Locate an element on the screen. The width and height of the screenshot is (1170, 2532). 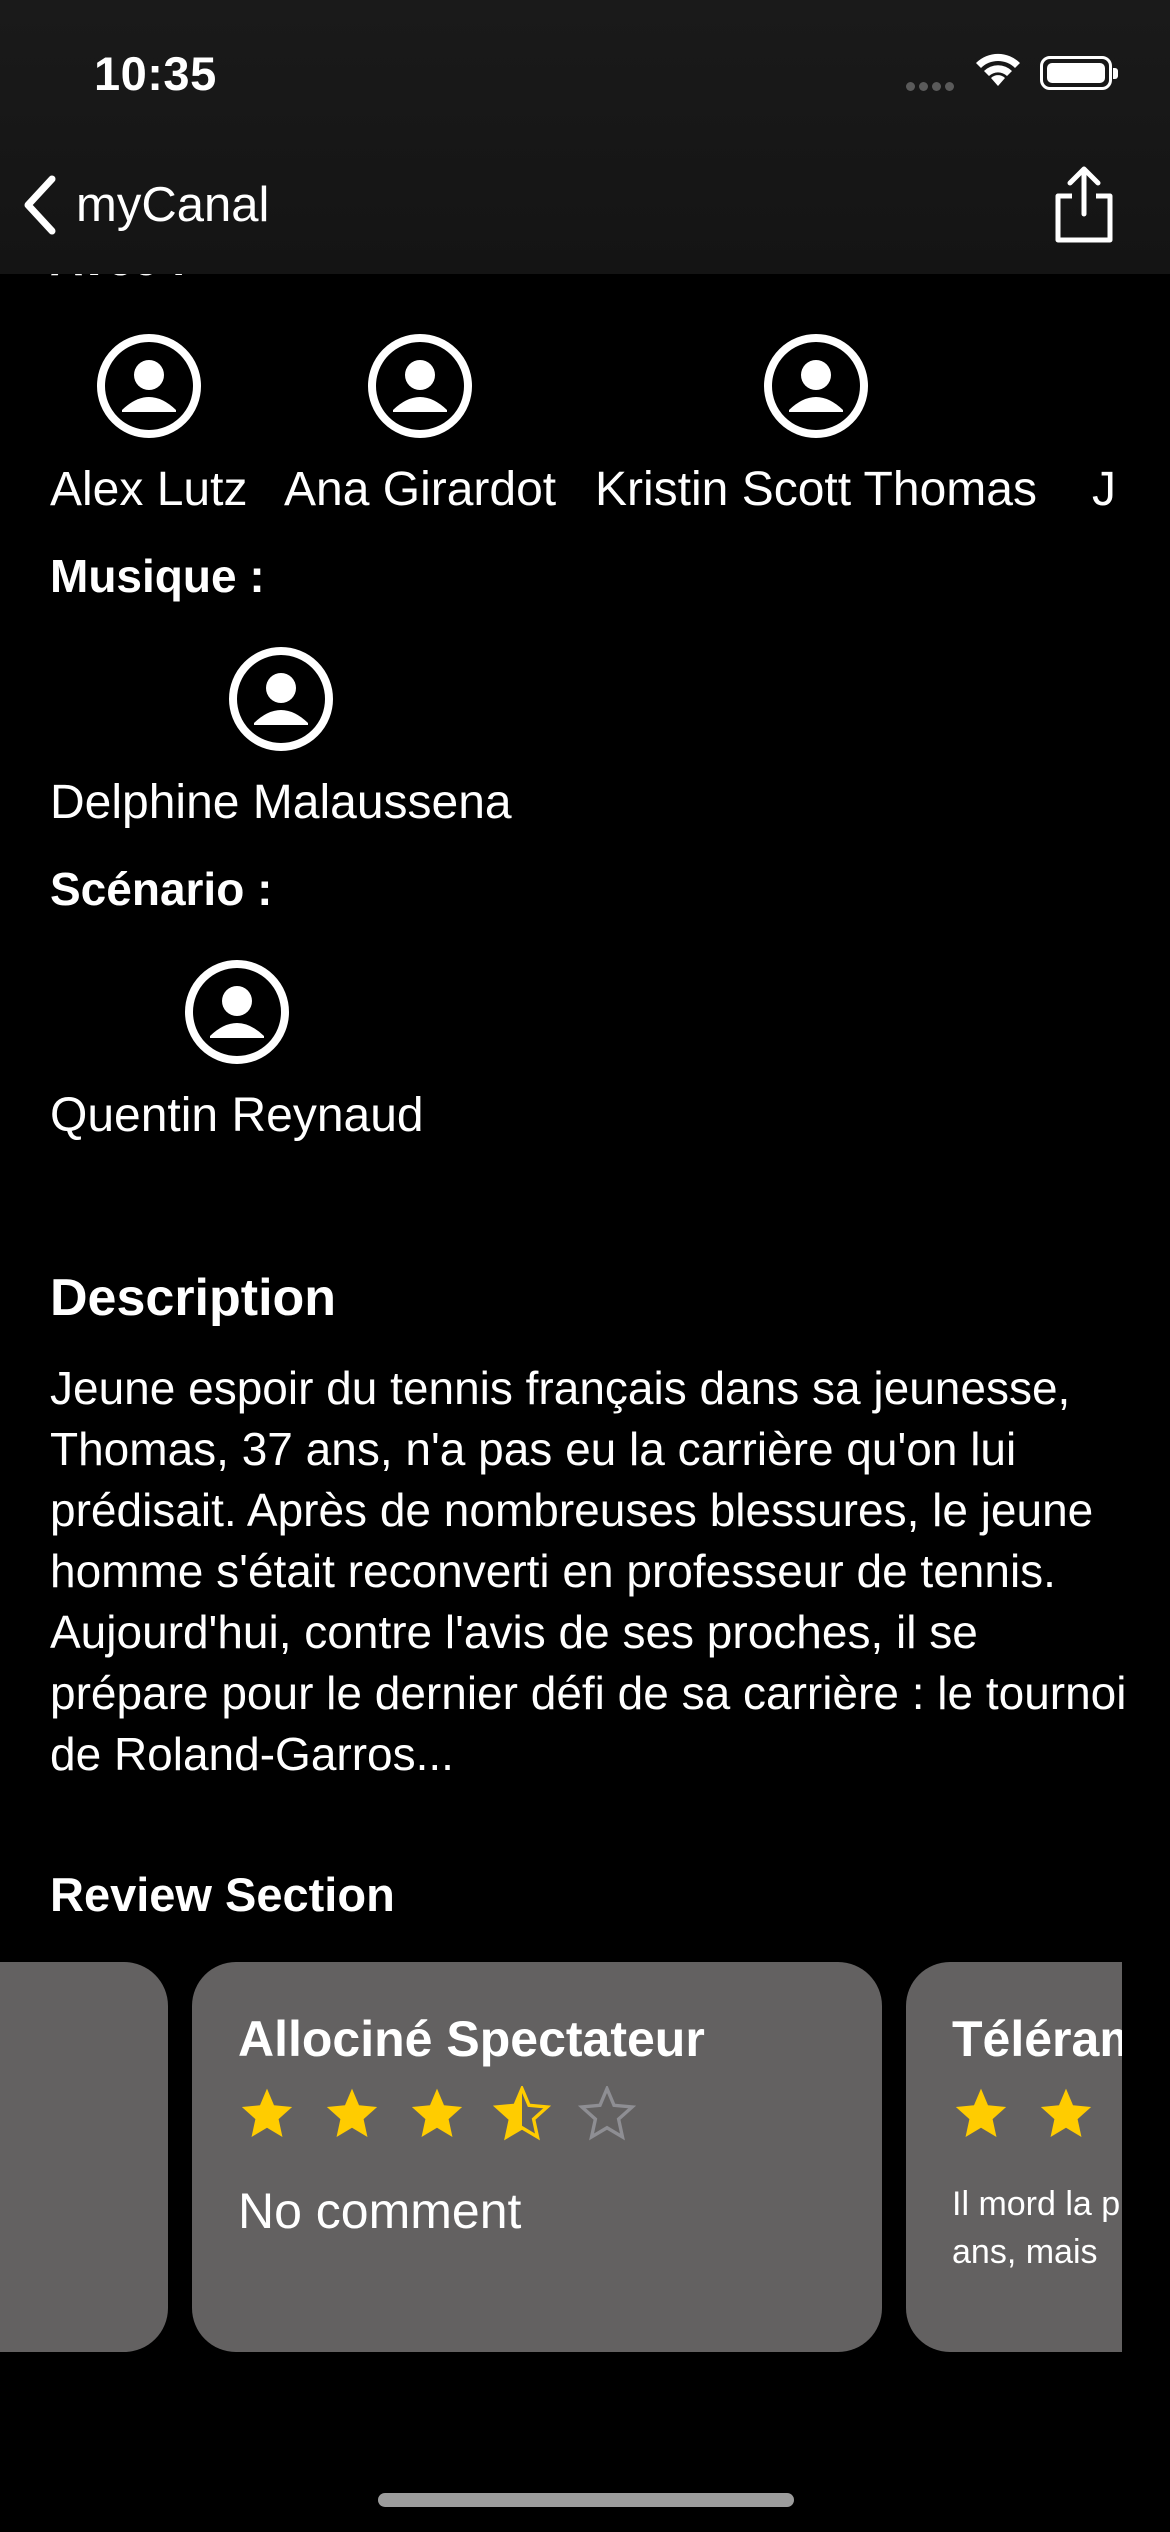
cast-person: Alex Lutz is located at coordinates (148, 424).